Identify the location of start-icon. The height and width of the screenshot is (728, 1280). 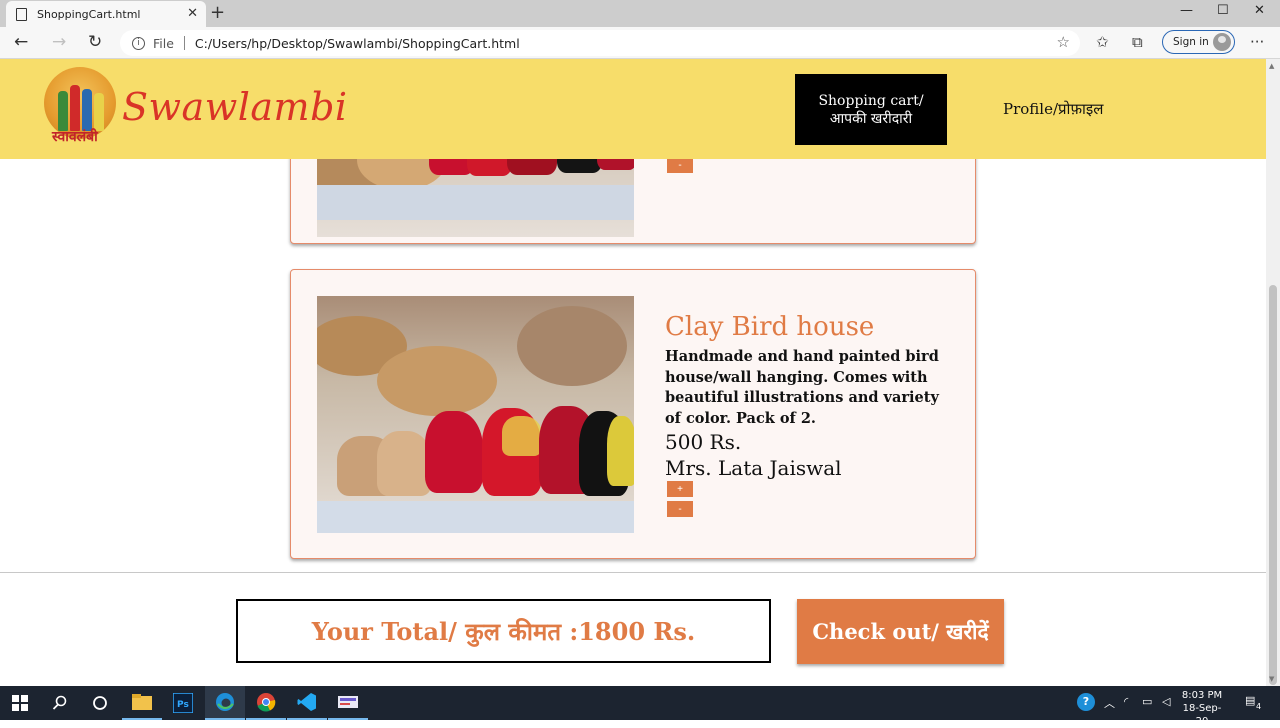
(20, 703).